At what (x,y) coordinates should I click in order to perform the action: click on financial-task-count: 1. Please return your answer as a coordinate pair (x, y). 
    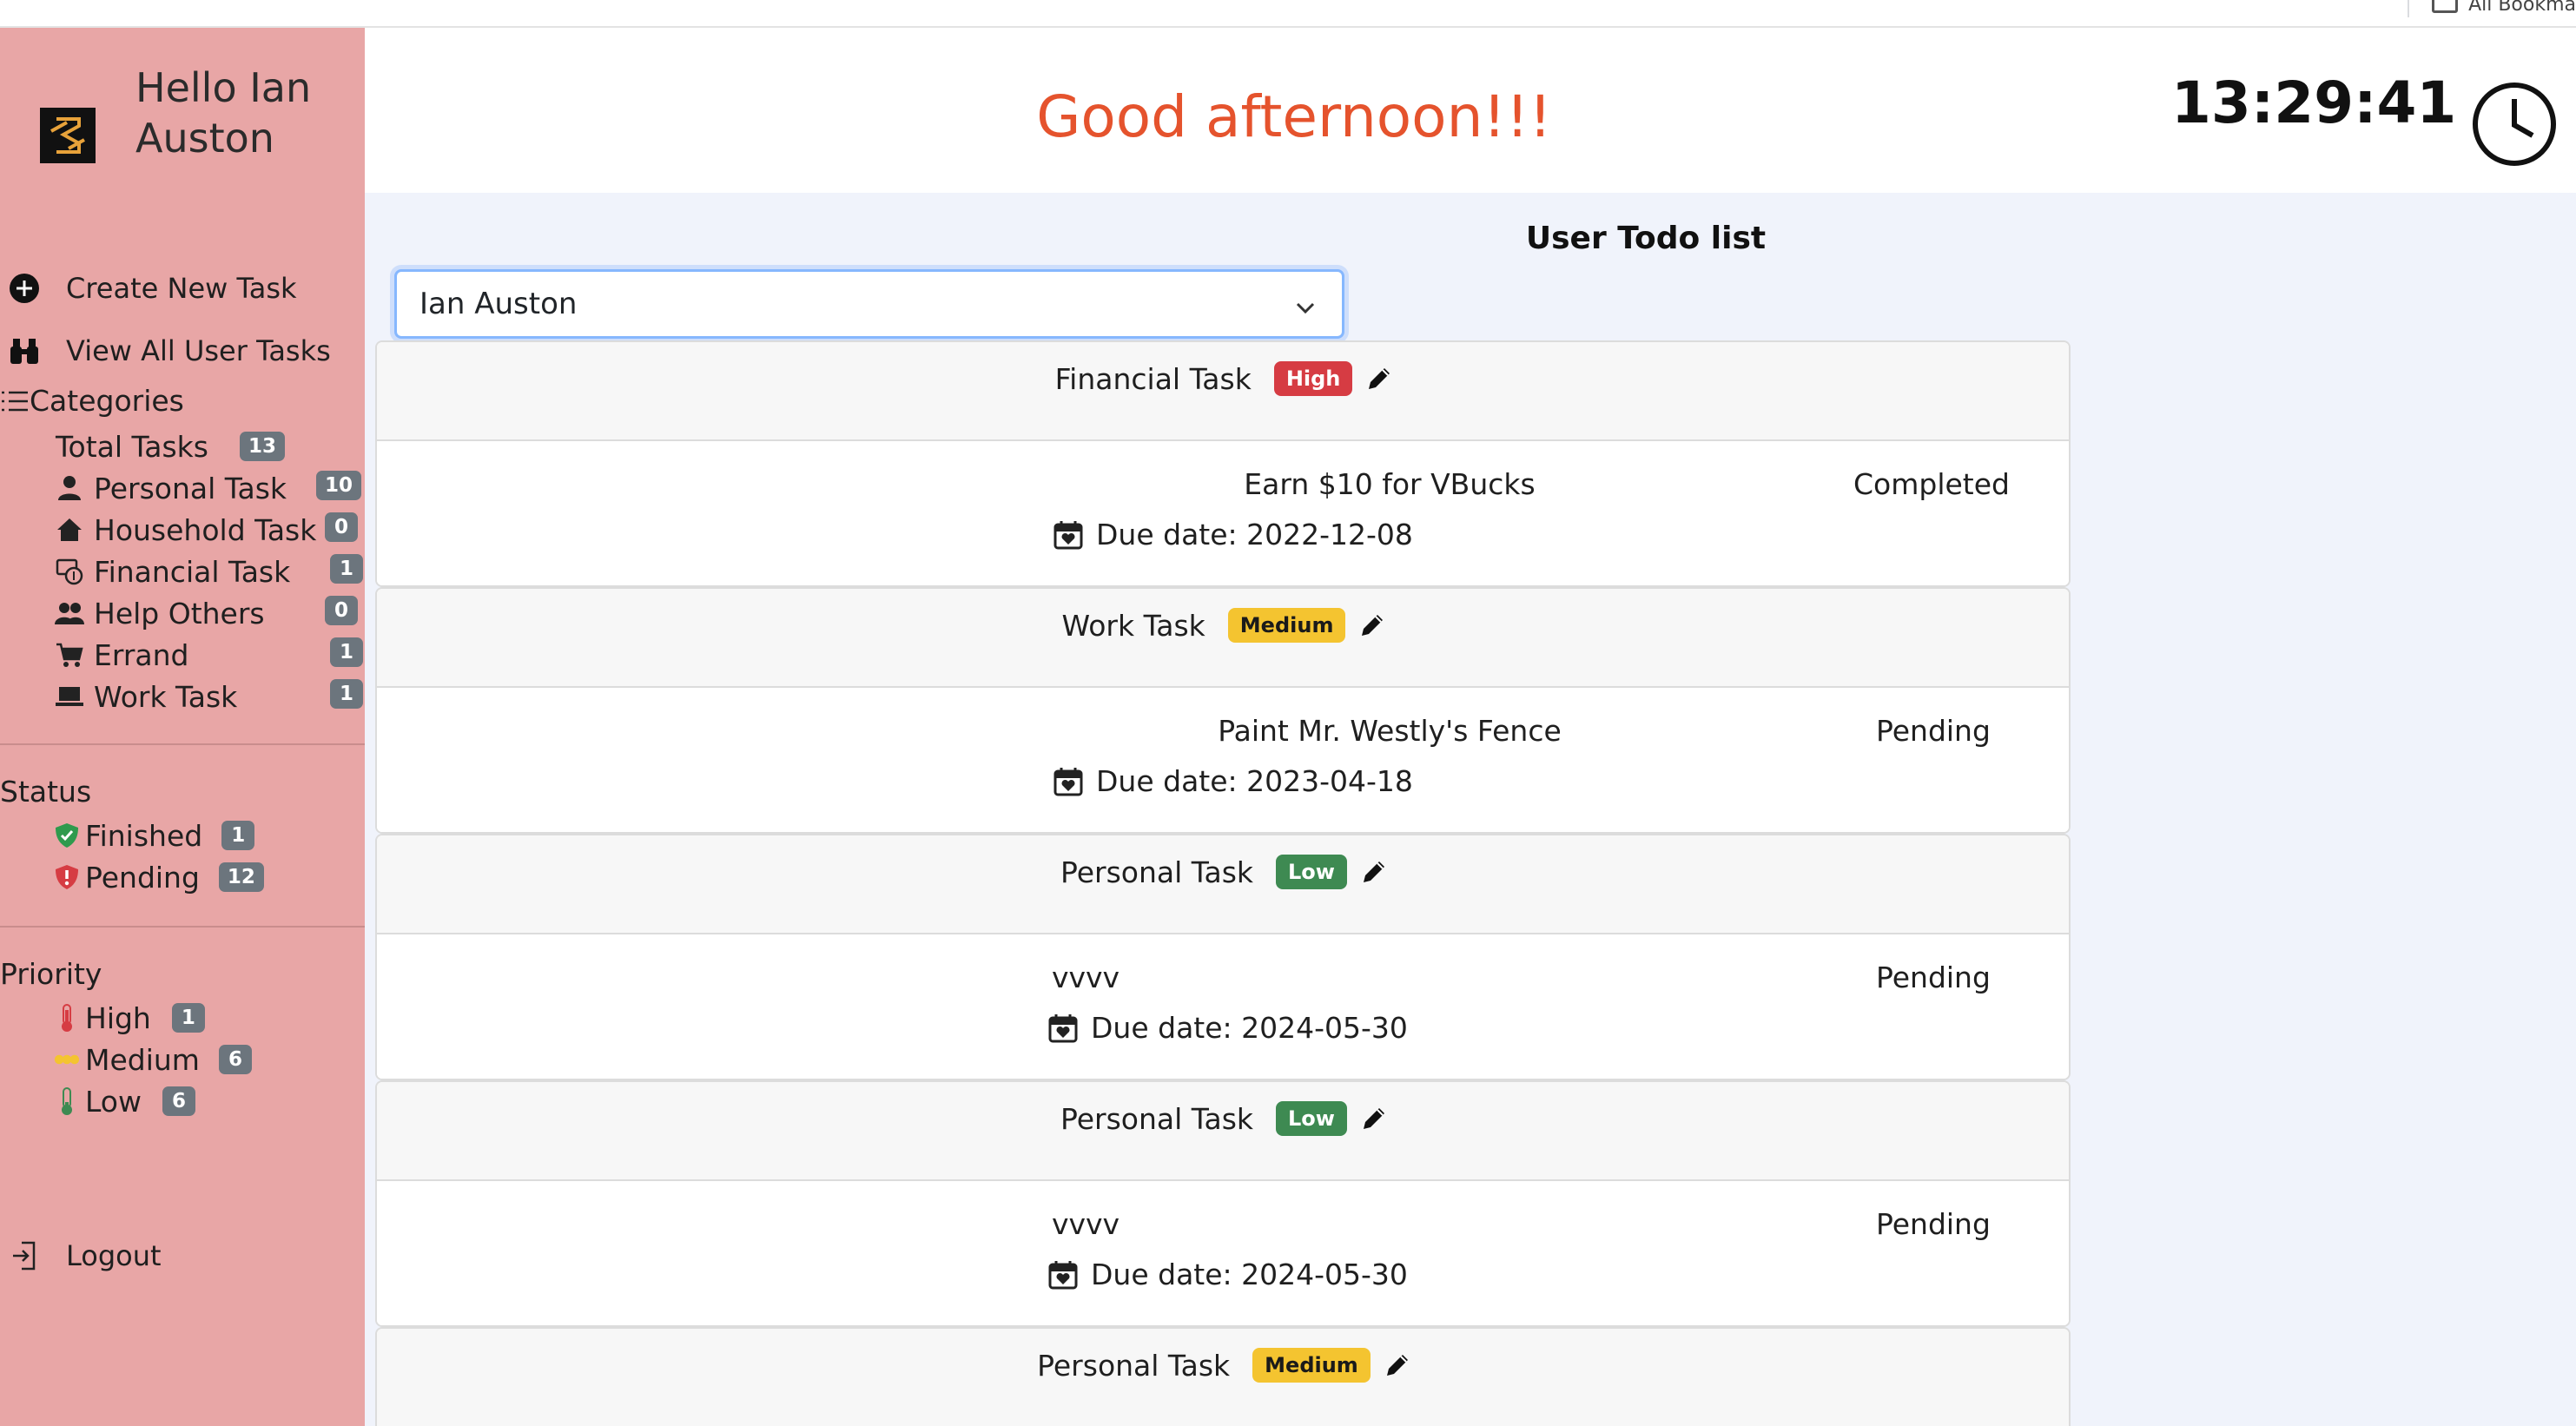
    Looking at the image, I should click on (347, 569).